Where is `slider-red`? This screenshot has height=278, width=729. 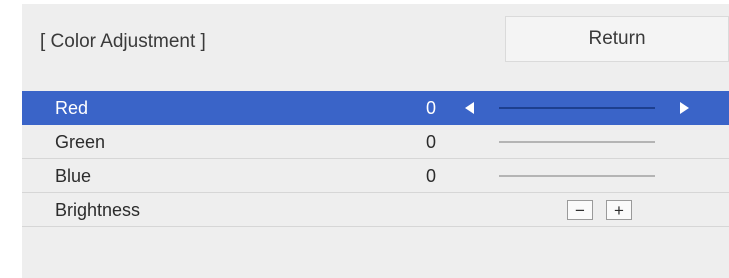 slider-red is located at coordinates (577, 108).